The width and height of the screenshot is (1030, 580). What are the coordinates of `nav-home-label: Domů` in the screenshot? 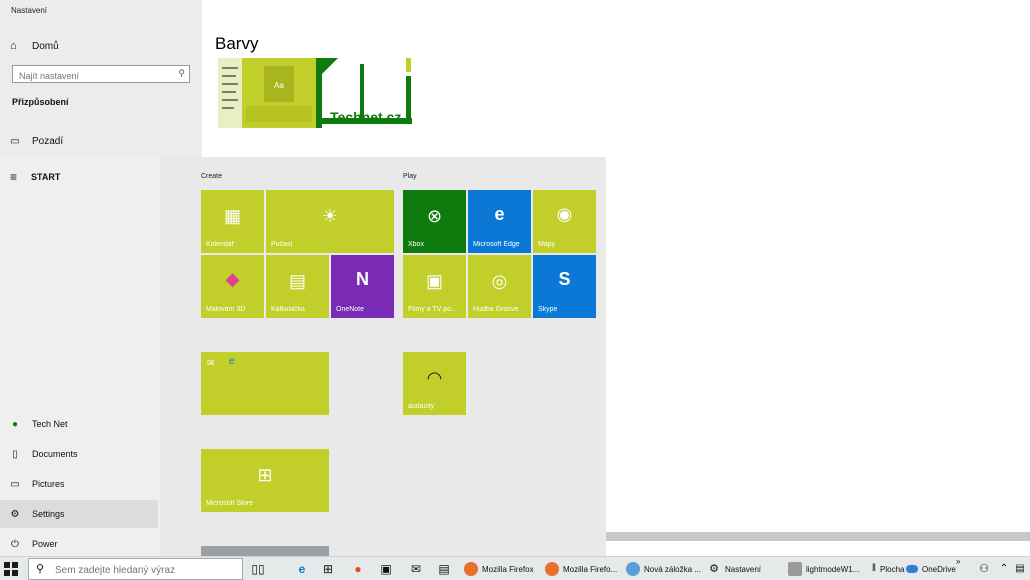 It's located at (45, 46).